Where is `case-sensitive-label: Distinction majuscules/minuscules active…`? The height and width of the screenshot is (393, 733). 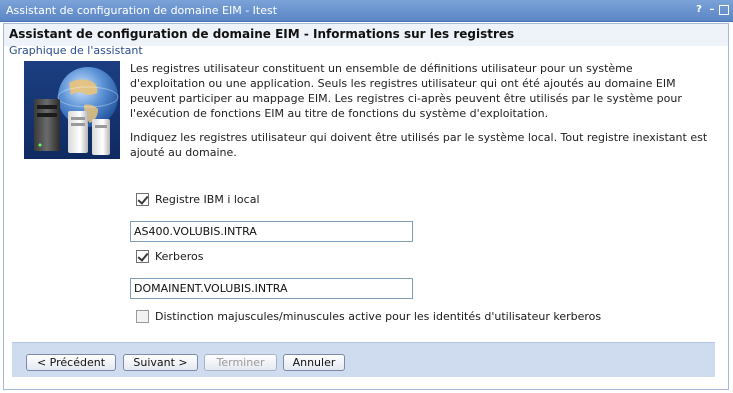 case-sensitive-label: Distinction majuscules/minuscules active… is located at coordinates (378, 316).